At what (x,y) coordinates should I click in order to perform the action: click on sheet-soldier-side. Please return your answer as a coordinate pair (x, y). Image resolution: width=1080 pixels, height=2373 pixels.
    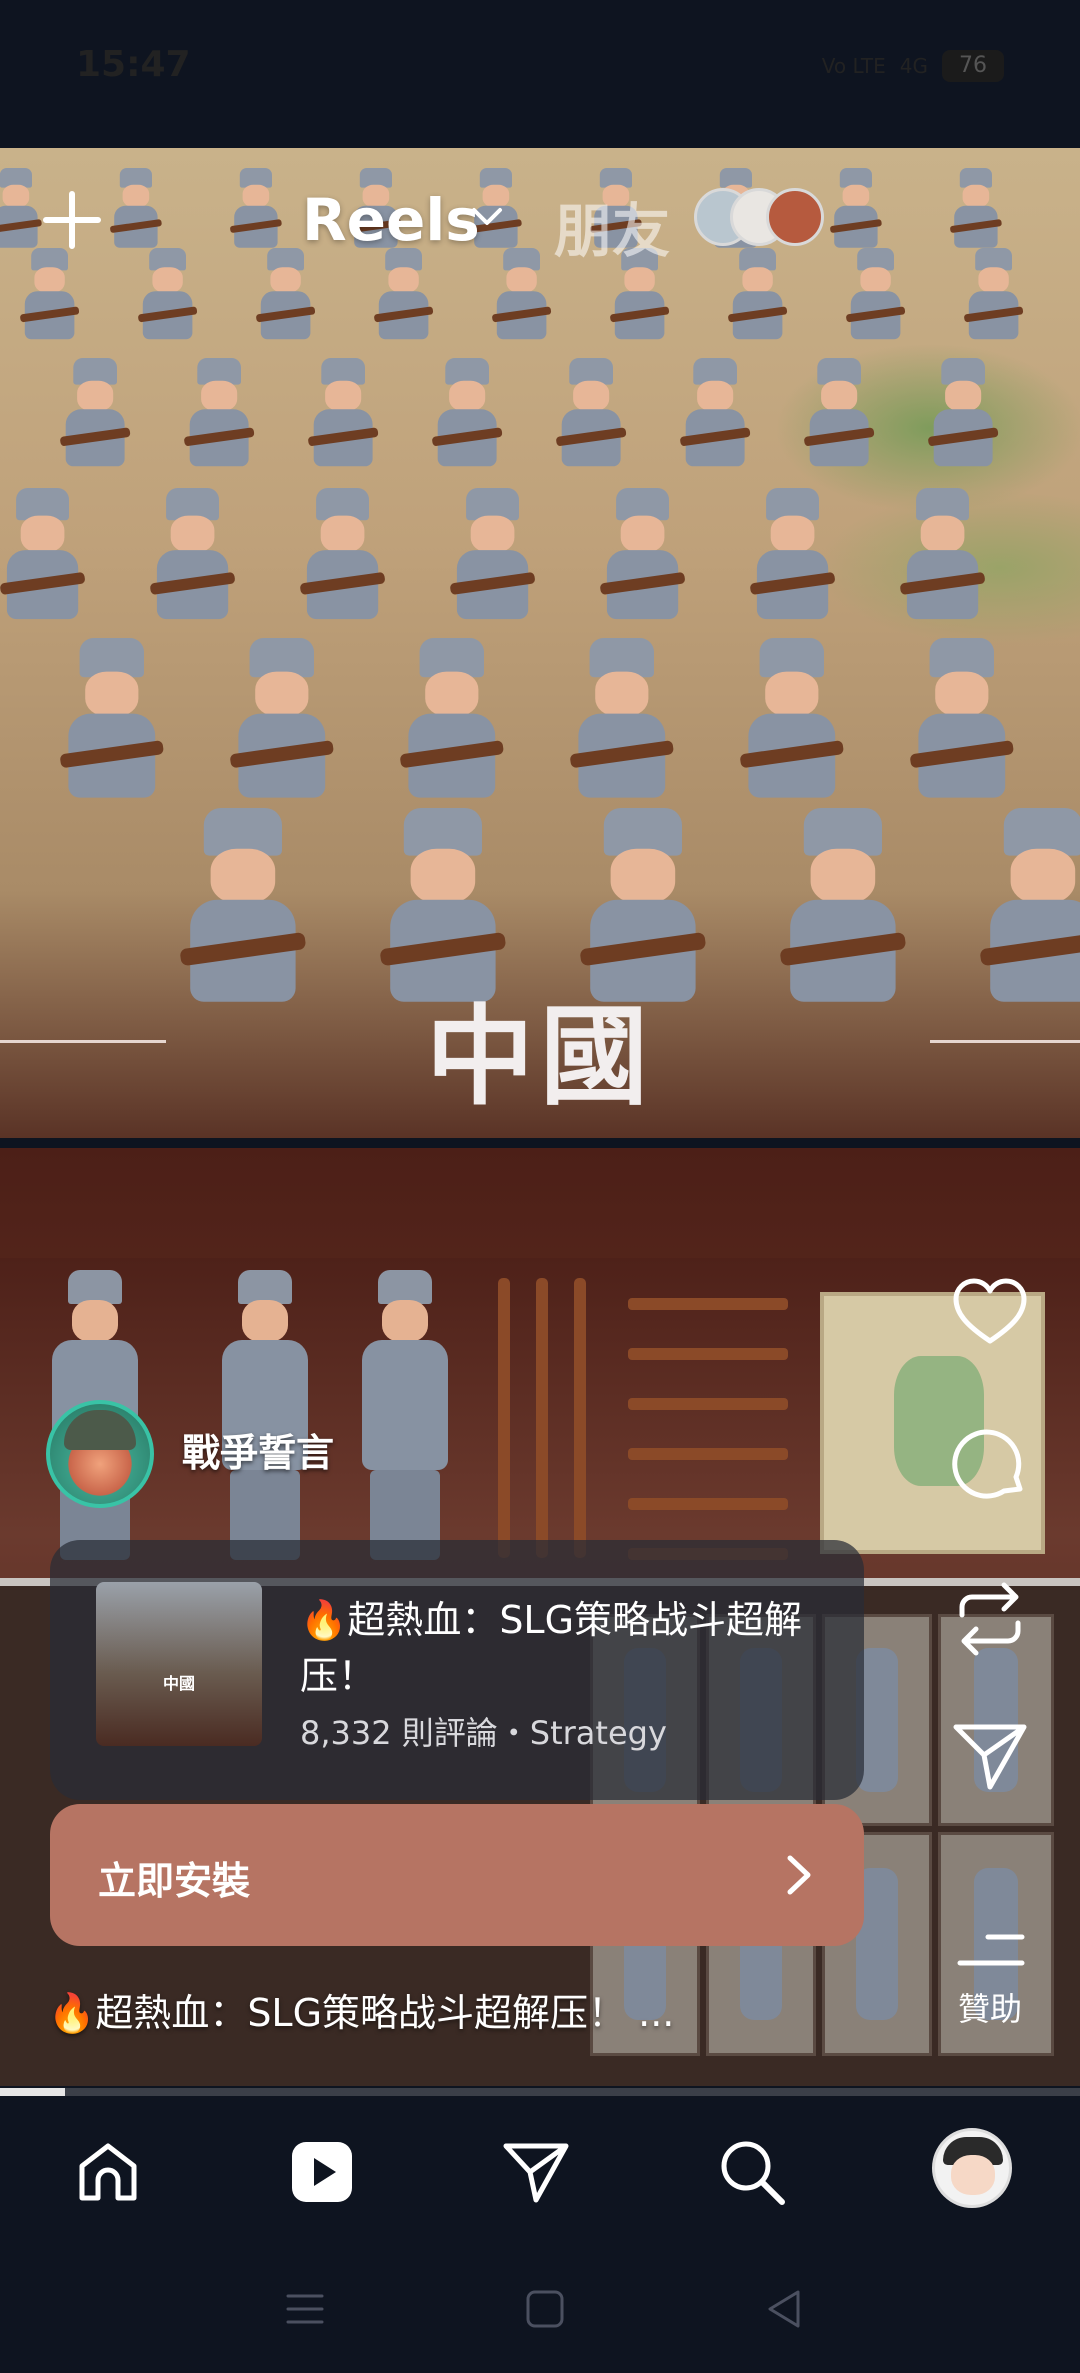
    Looking at the image, I should click on (405, 1420).